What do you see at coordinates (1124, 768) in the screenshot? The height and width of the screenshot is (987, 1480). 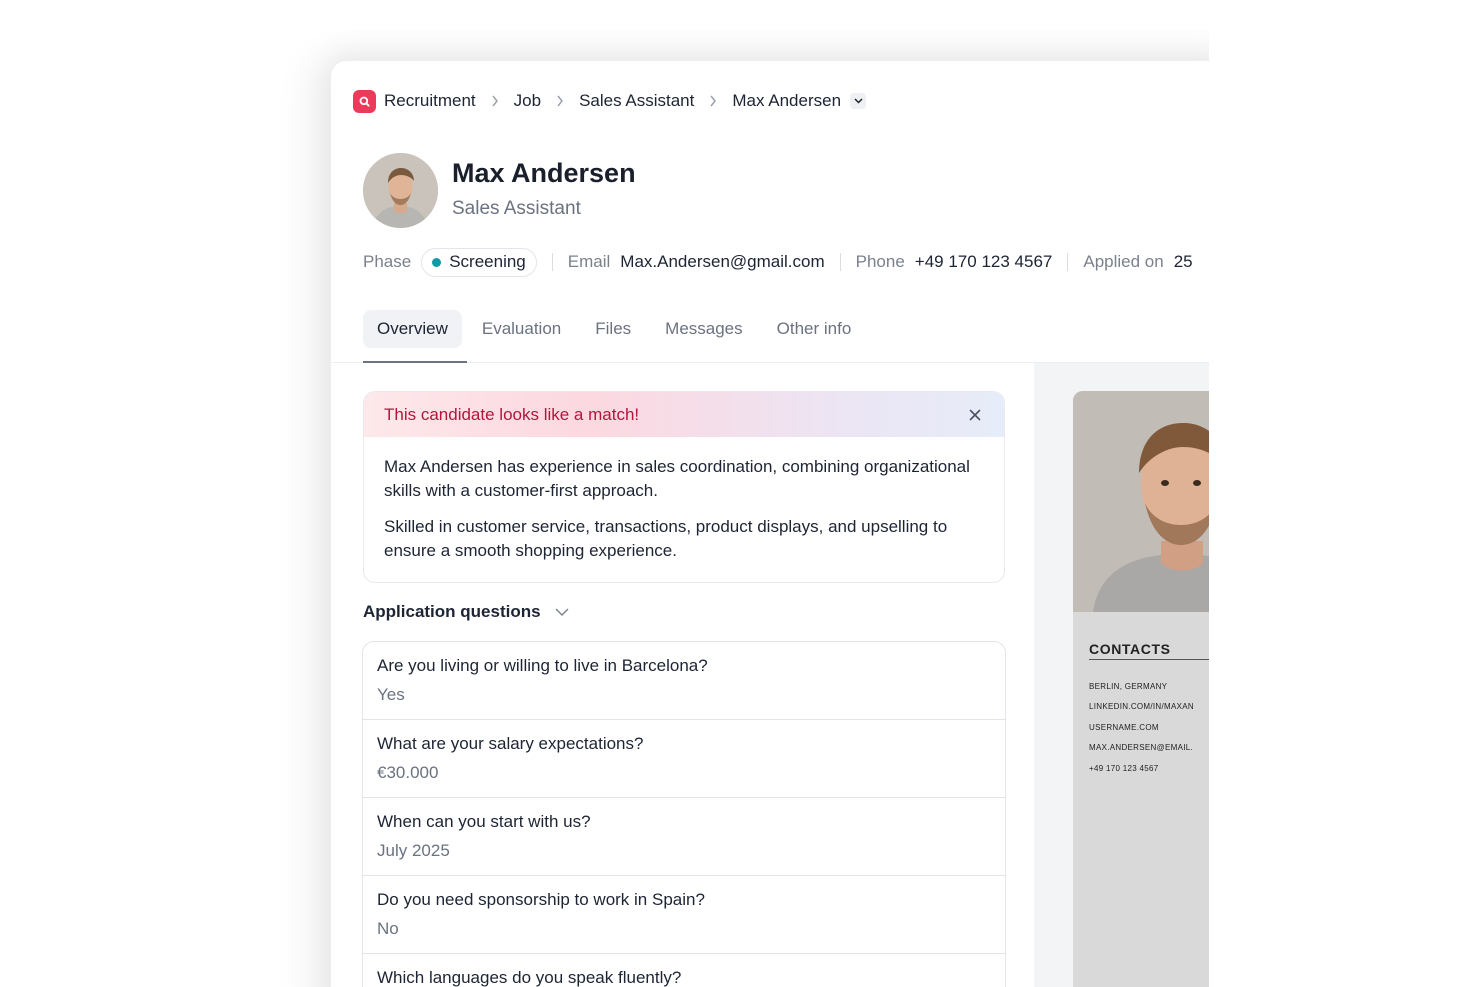 I see `resume-contact-line: +49 170 123 4567` at bounding box center [1124, 768].